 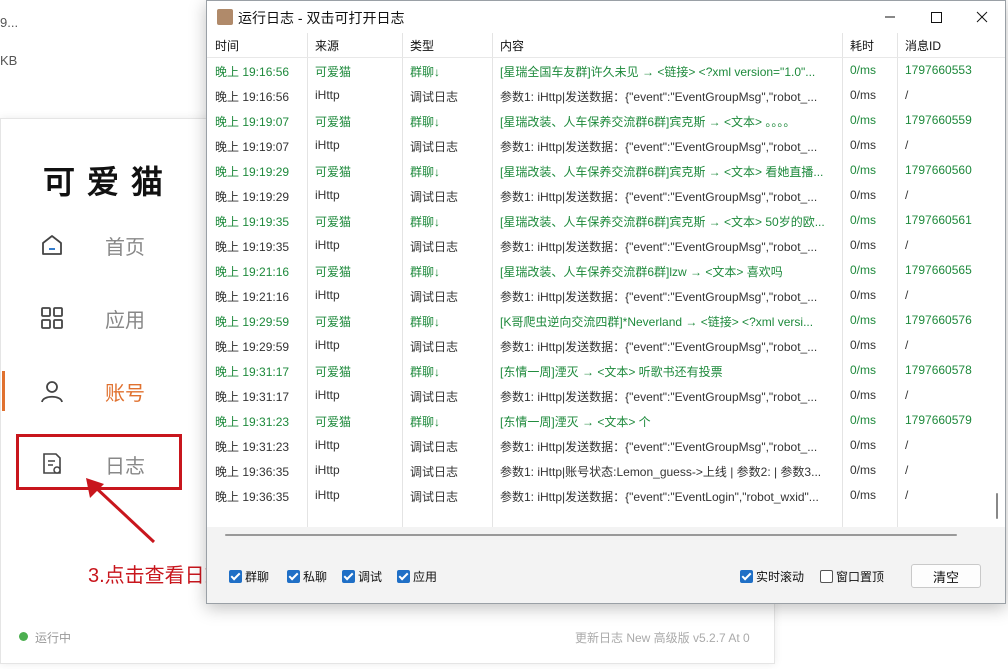 What do you see at coordinates (938, 370) in the screenshot?
I see `cell-message-id: 1797660578` at bounding box center [938, 370].